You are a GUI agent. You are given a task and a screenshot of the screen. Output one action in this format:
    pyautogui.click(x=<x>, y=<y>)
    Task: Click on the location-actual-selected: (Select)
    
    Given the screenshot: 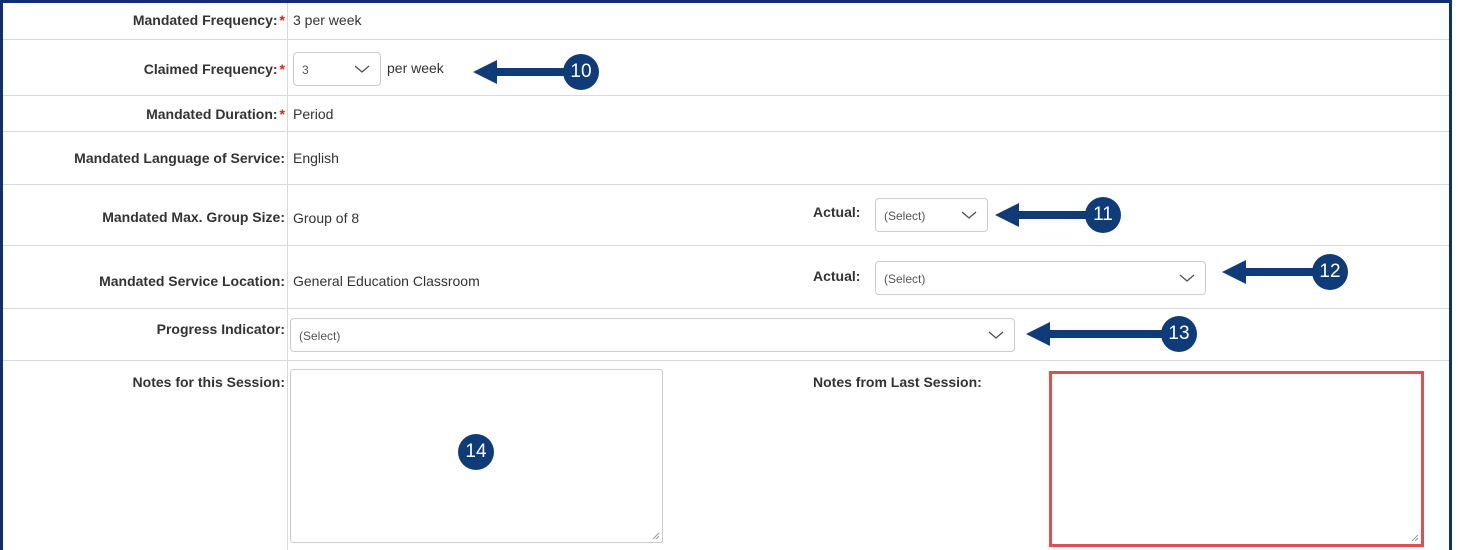 What is the action you would take?
    pyautogui.click(x=905, y=279)
    